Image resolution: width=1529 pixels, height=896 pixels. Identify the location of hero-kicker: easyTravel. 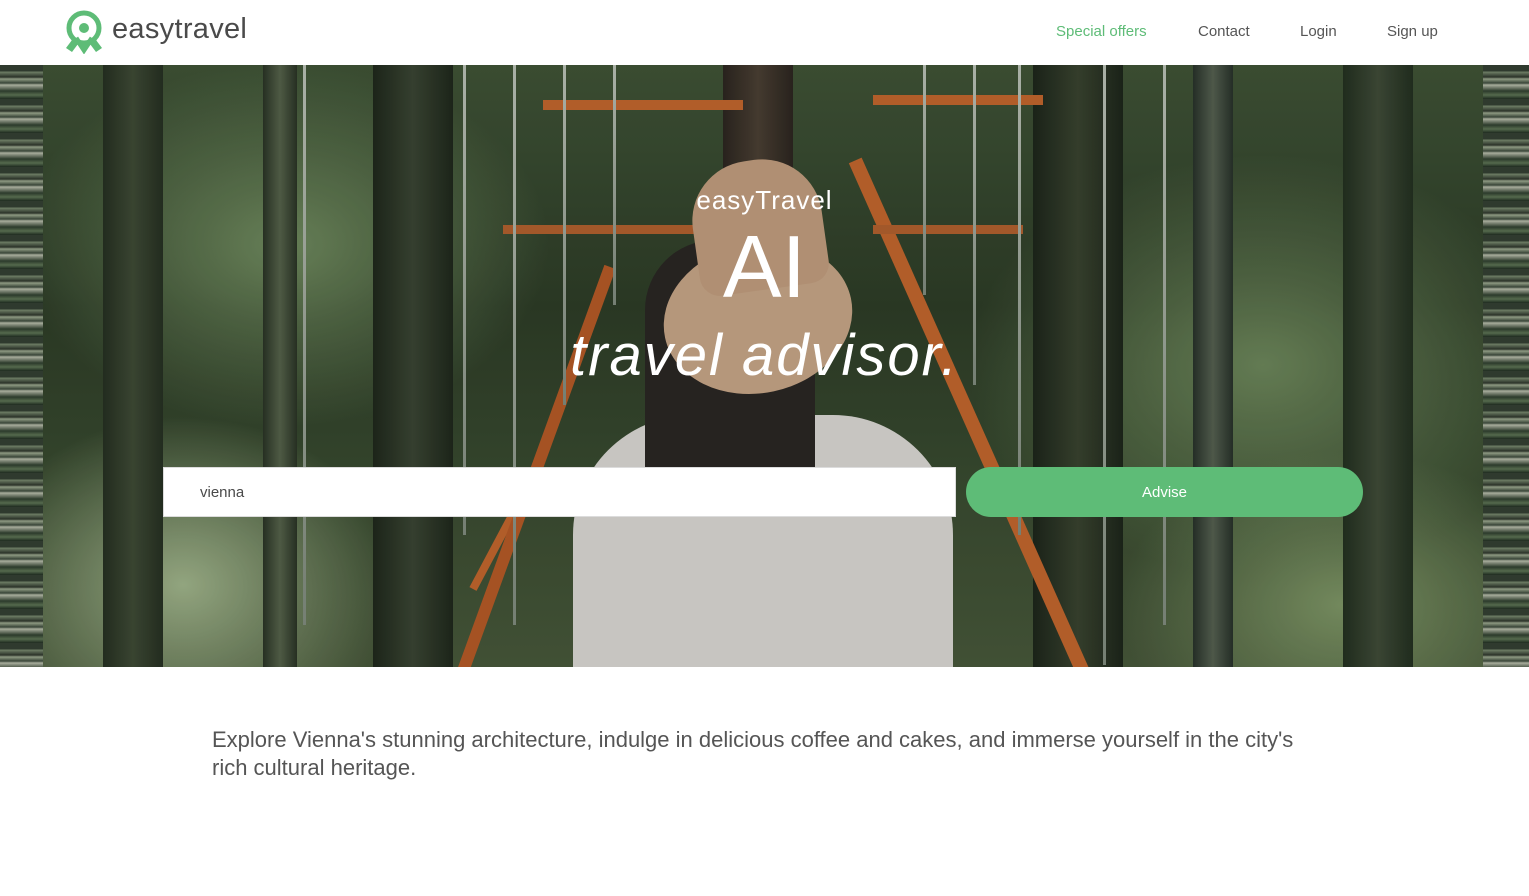
(764, 200).